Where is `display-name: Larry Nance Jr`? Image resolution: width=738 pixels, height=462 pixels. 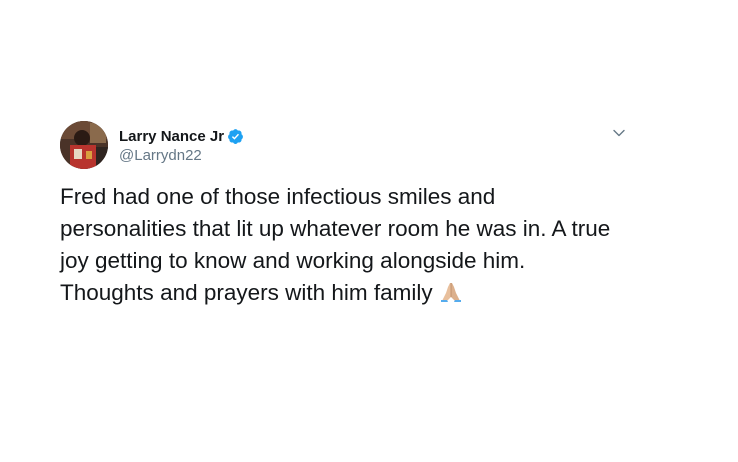 display-name: Larry Nance Jr is located at coordinates (171, 136).